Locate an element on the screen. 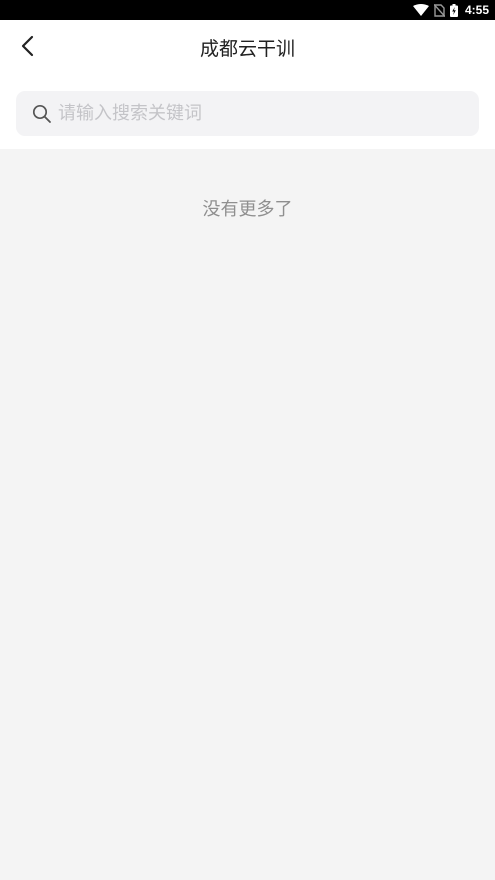 The image size is (495, 880). page-title: 成都云干训 is located at coordinates (247, 49).